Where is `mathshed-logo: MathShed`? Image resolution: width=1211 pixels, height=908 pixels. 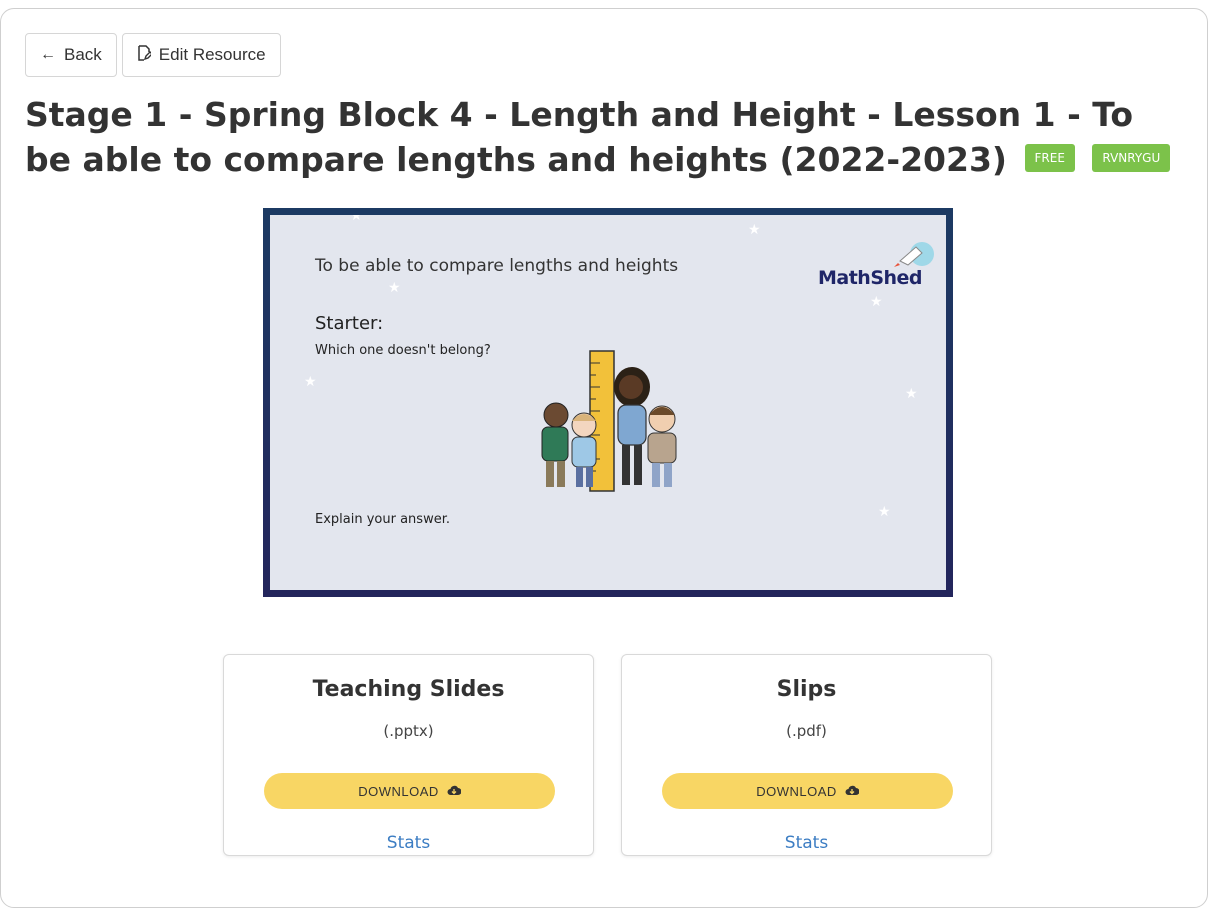 mathshed-logo: MathShed is located at coordinates (877, 269).